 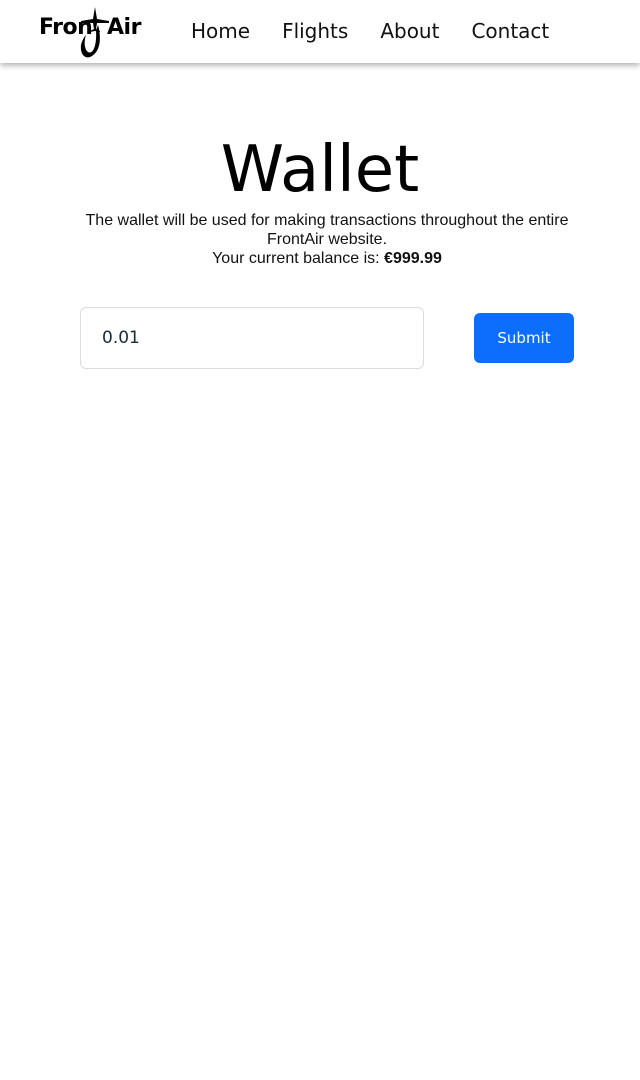 What do you see at coordinates (298, 258) in the screenshot?
I see `balance-label: Your current balance is:` at bounding box center [298, 258].